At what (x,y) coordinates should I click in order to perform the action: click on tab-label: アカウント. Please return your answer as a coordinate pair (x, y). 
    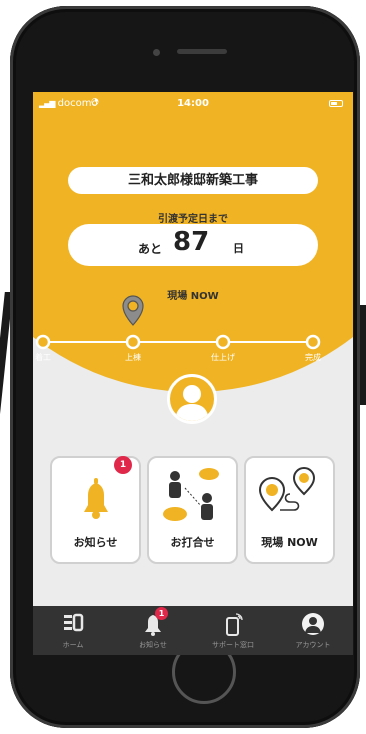
    Looking at the image, I should click on (313, 645).